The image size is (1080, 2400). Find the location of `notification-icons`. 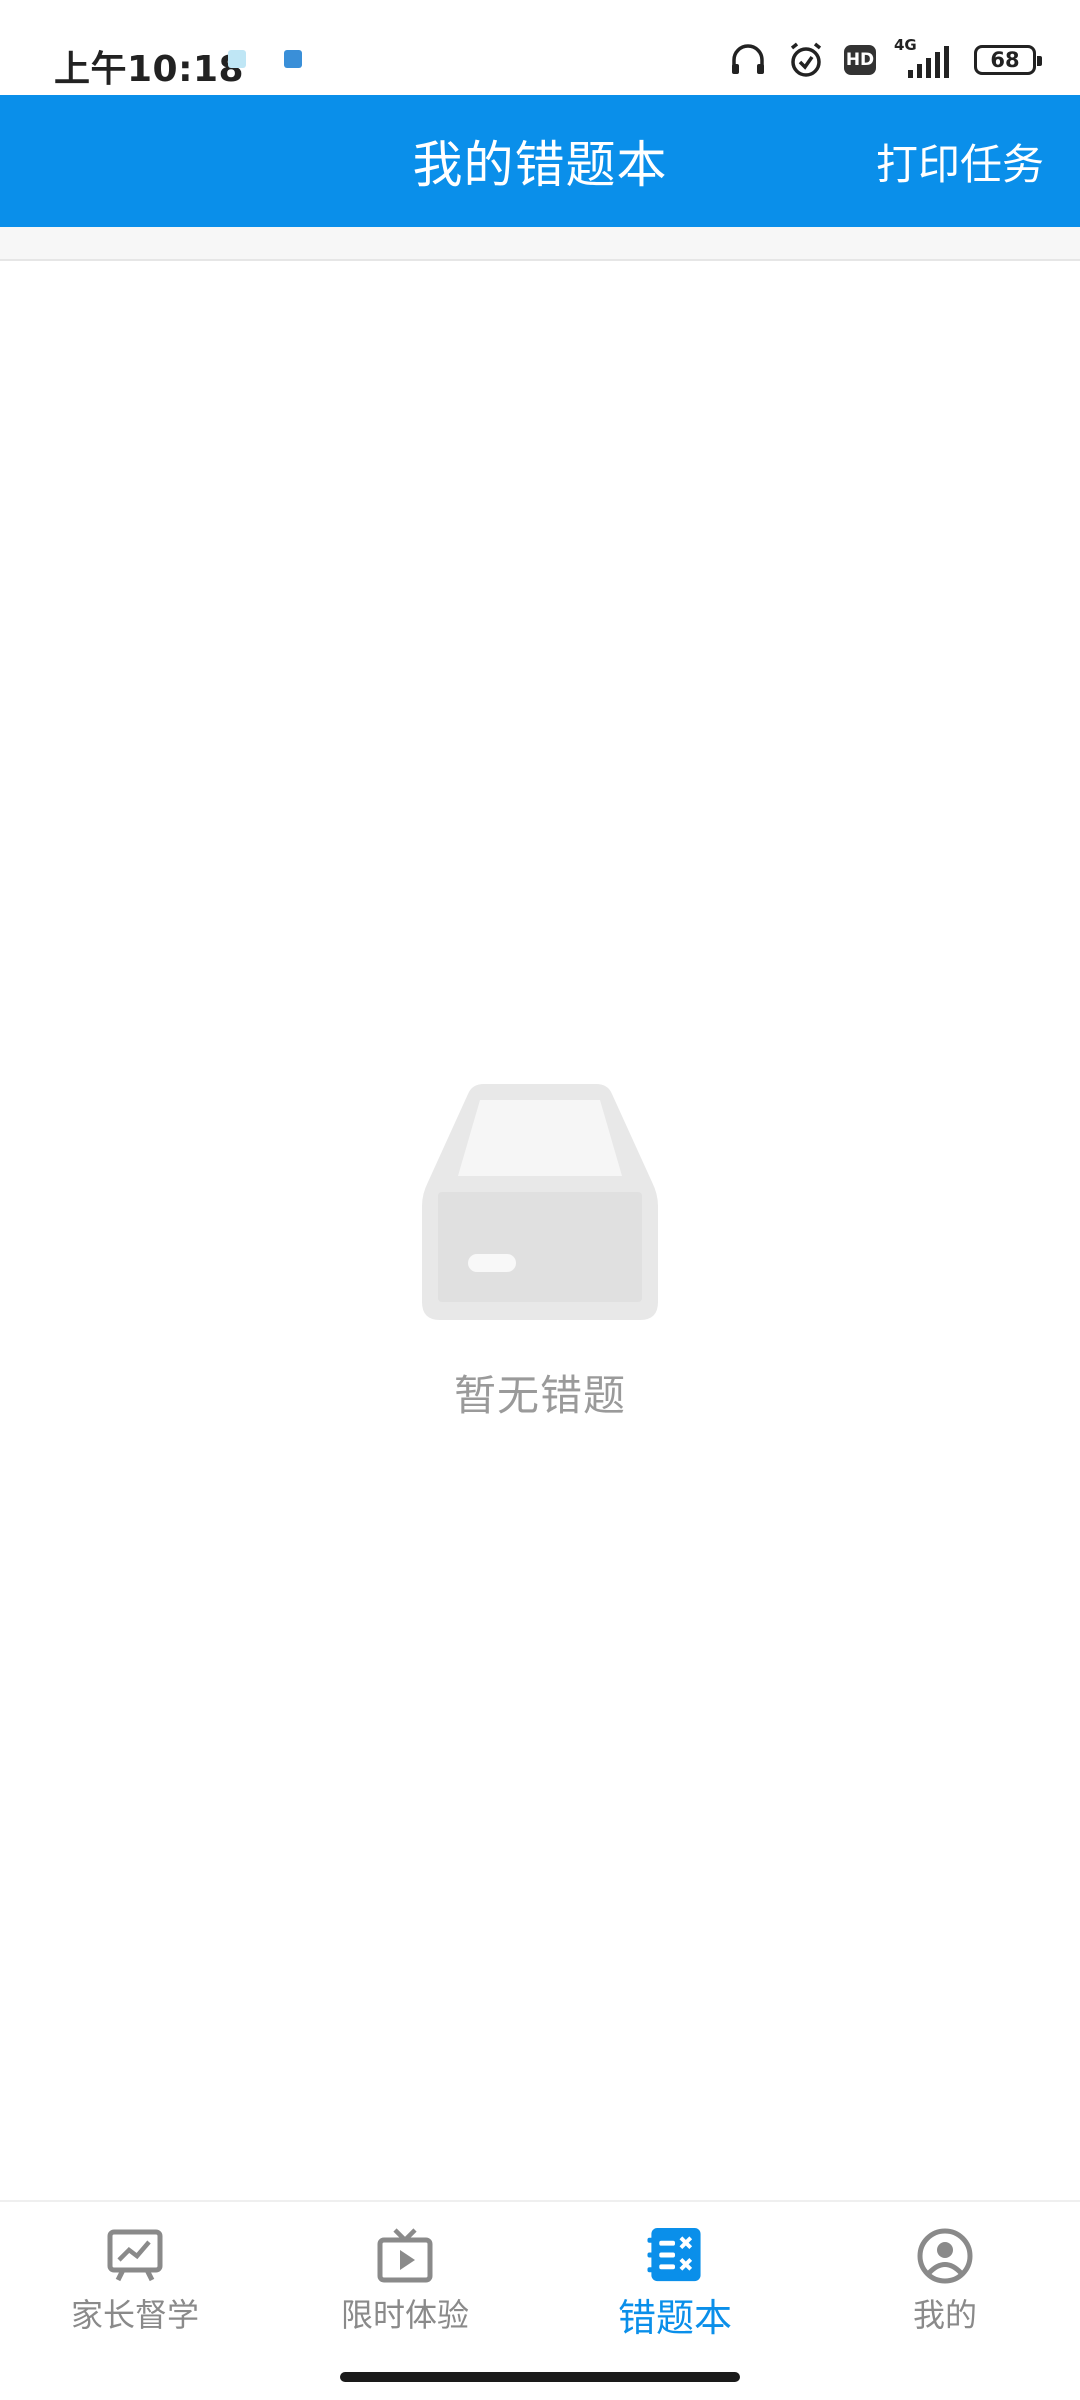

notification-icons is located at coordinates (265, 59).